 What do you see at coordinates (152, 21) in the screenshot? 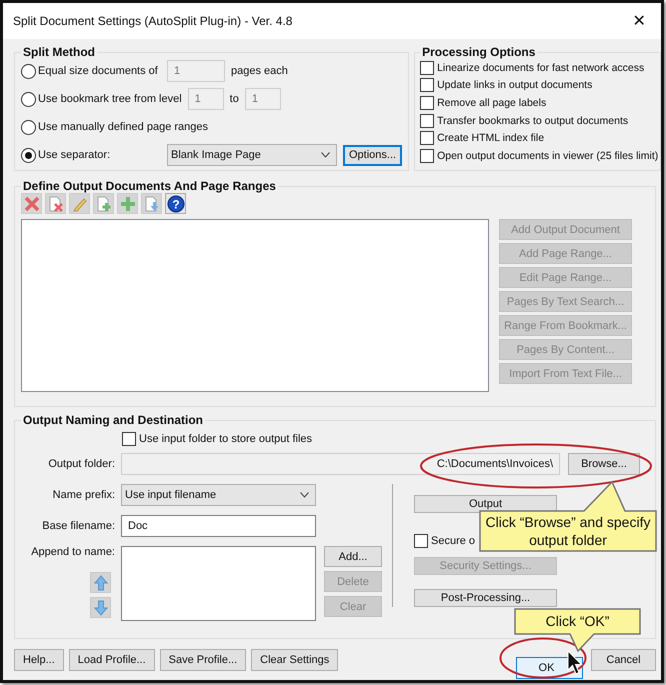
I see `window-title: Split Document Settings (AutoSplit Plug-in) - Ver. 4.8` at bounding box center [152, 21].